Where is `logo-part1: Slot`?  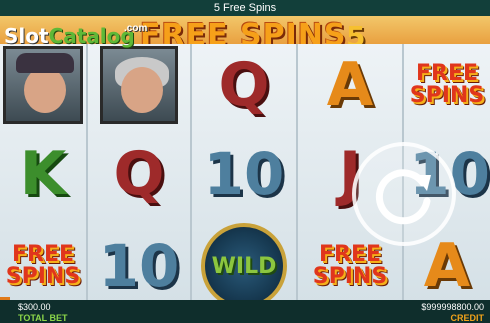 logo-part1: Slot is located at coordinates (26, 36).